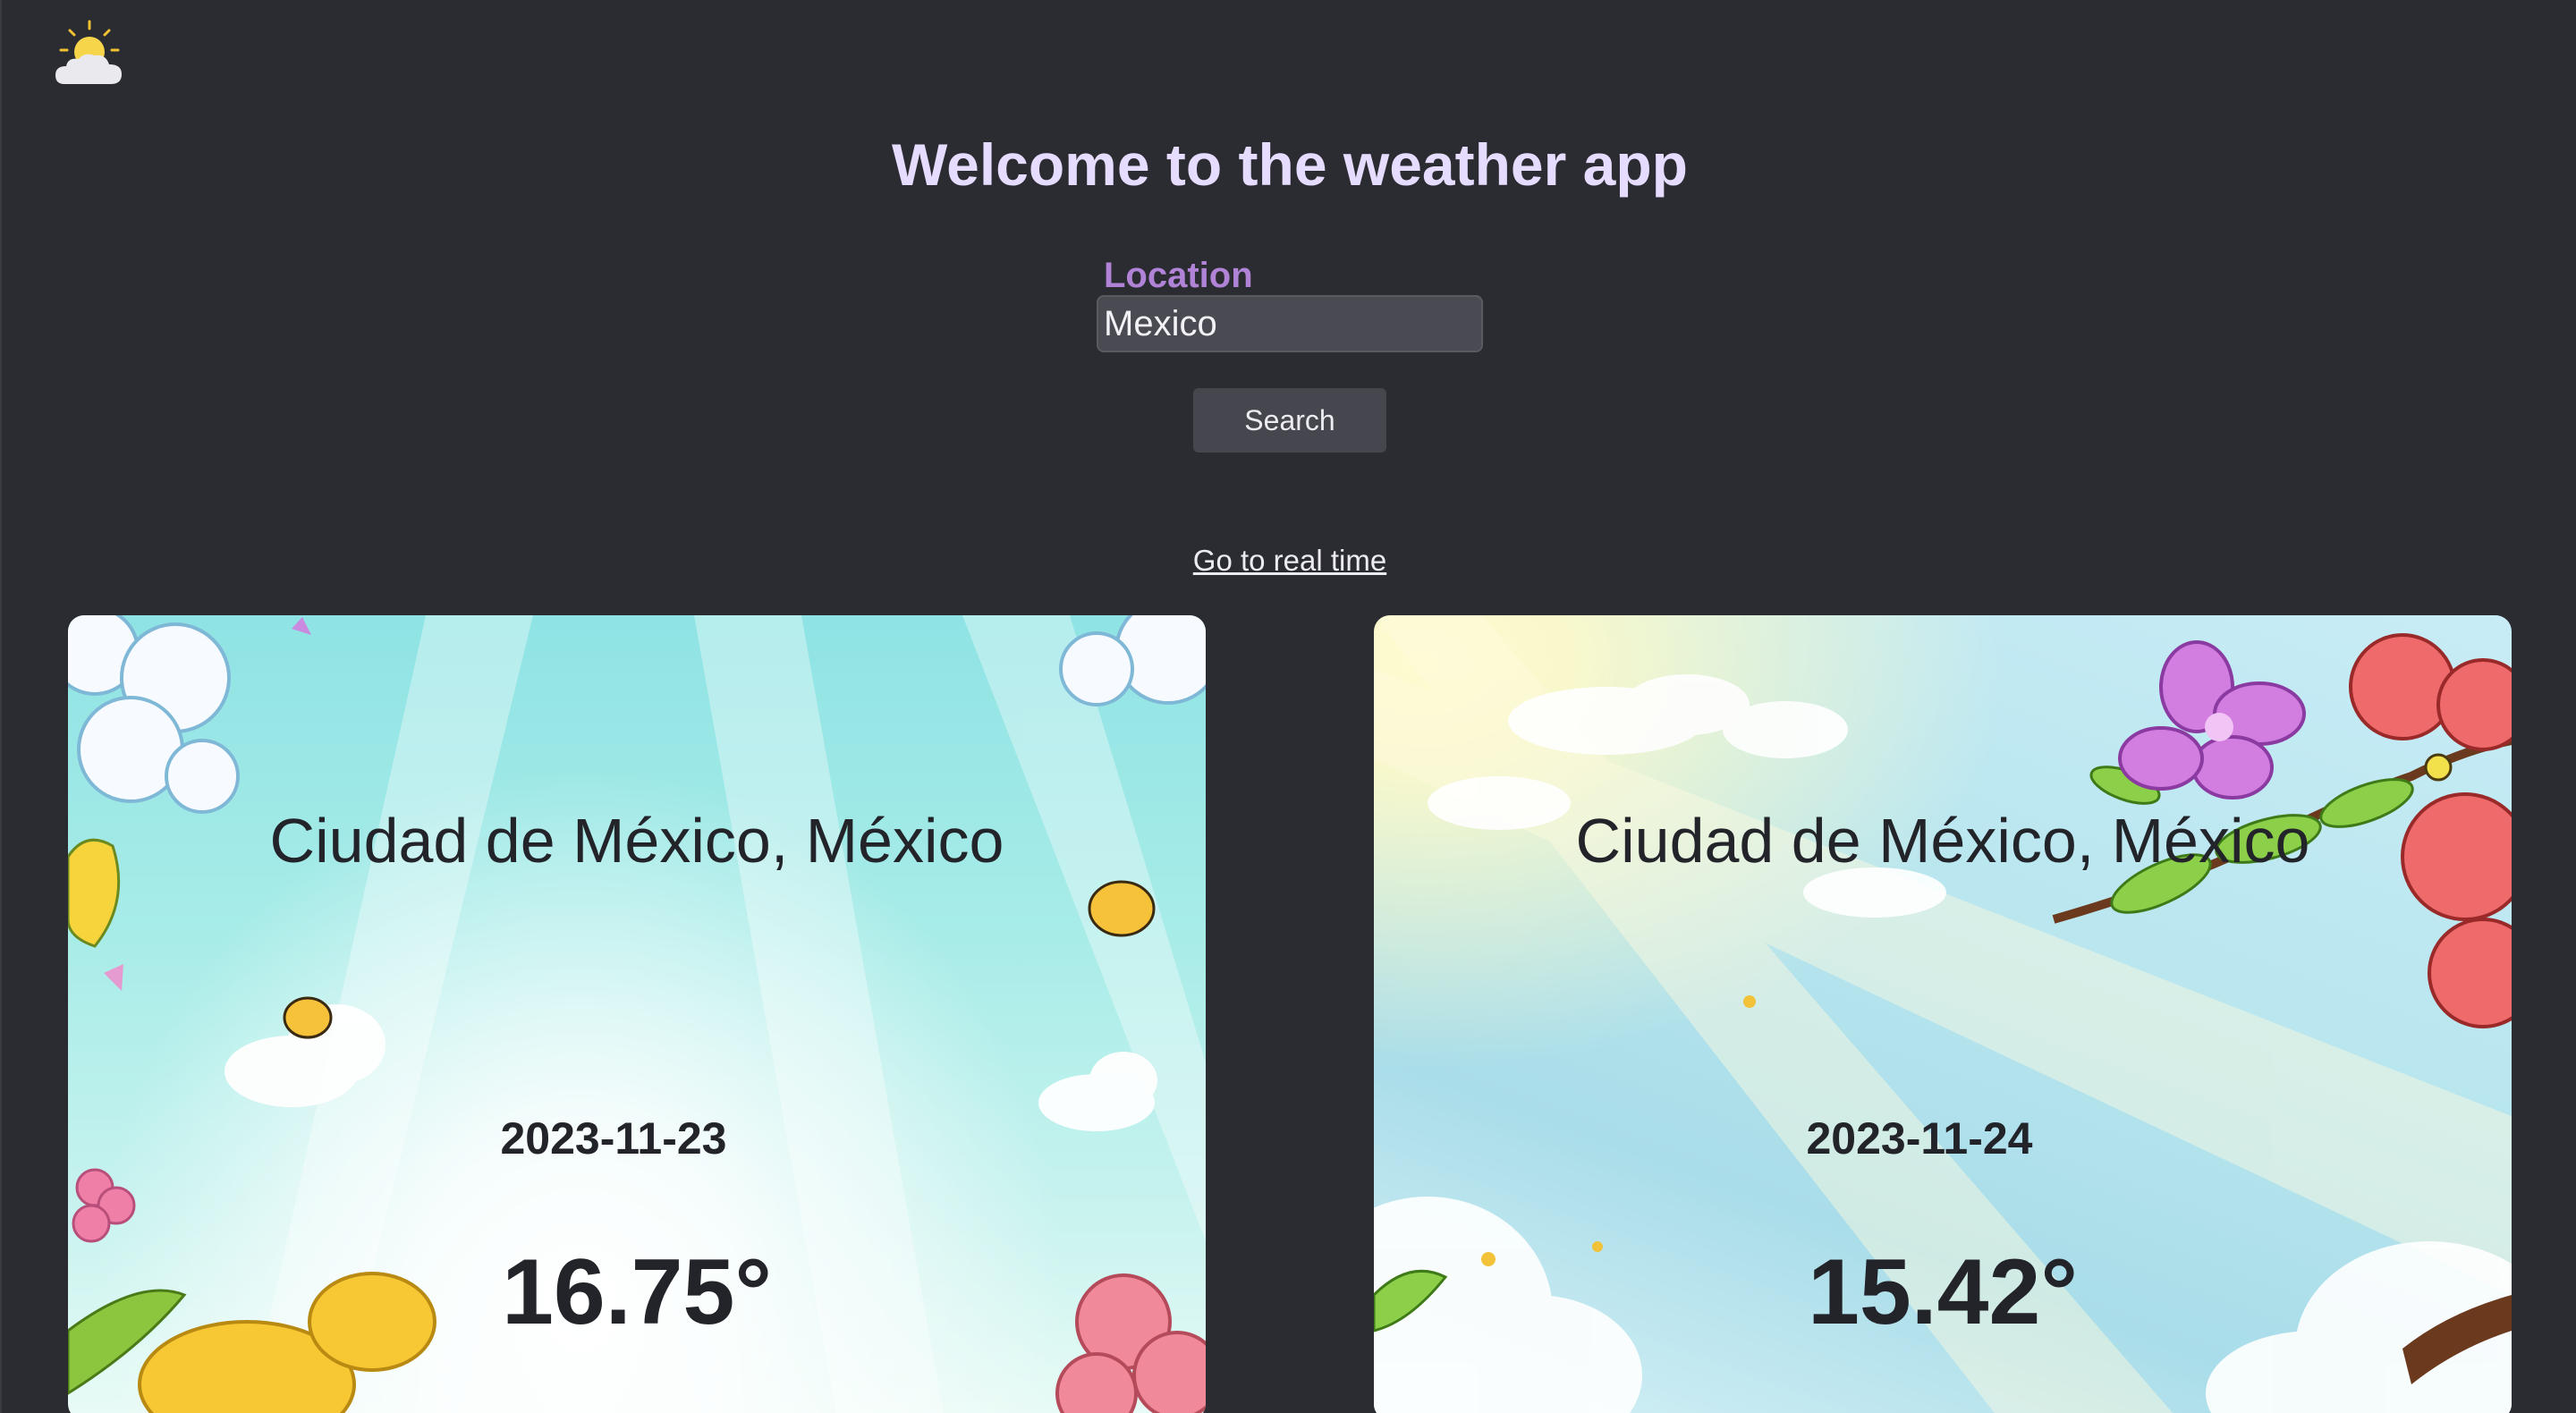  What do you see at coordinates (1289, 420) in the screenshot?
I see `search-button: Search` at bounding box center [1289, 420].